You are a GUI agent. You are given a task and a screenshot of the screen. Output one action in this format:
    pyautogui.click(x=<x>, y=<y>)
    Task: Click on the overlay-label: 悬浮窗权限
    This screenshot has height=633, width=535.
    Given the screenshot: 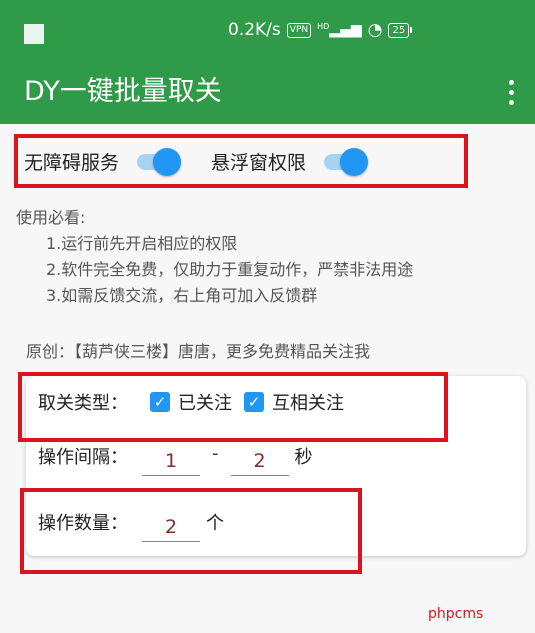 What is the action you would take?
    pyautogui.click(x=259, y=162)
    